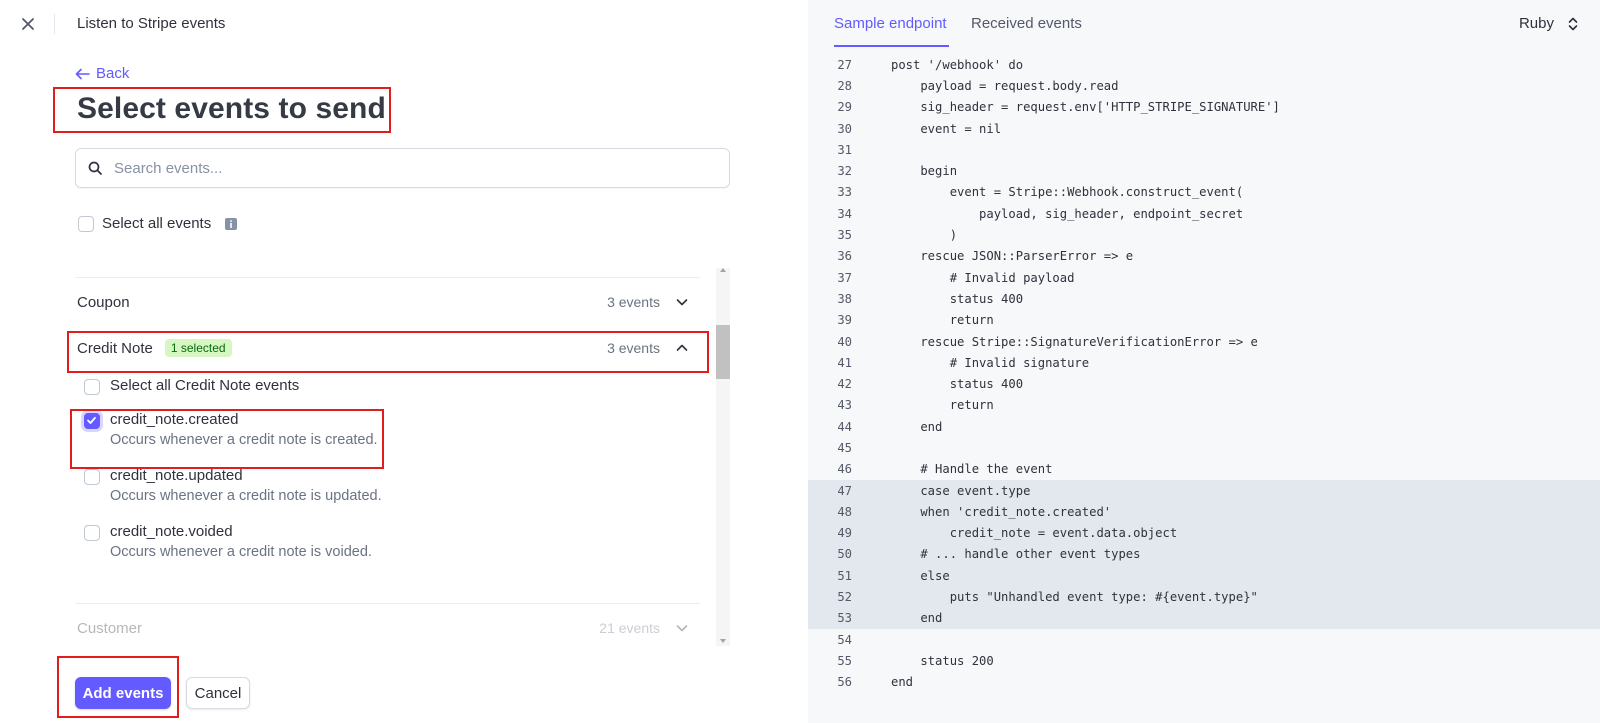 This screenshot has height=723, width=1600. What do you see at coordinates (1573, 23) in the screenshot?
I see `chevron-updown-icon` at bounding box center [1573, 23].